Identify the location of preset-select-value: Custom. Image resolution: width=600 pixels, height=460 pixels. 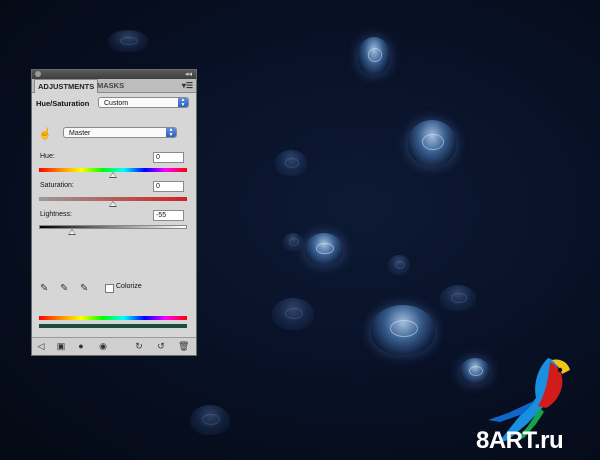
(116, 103).